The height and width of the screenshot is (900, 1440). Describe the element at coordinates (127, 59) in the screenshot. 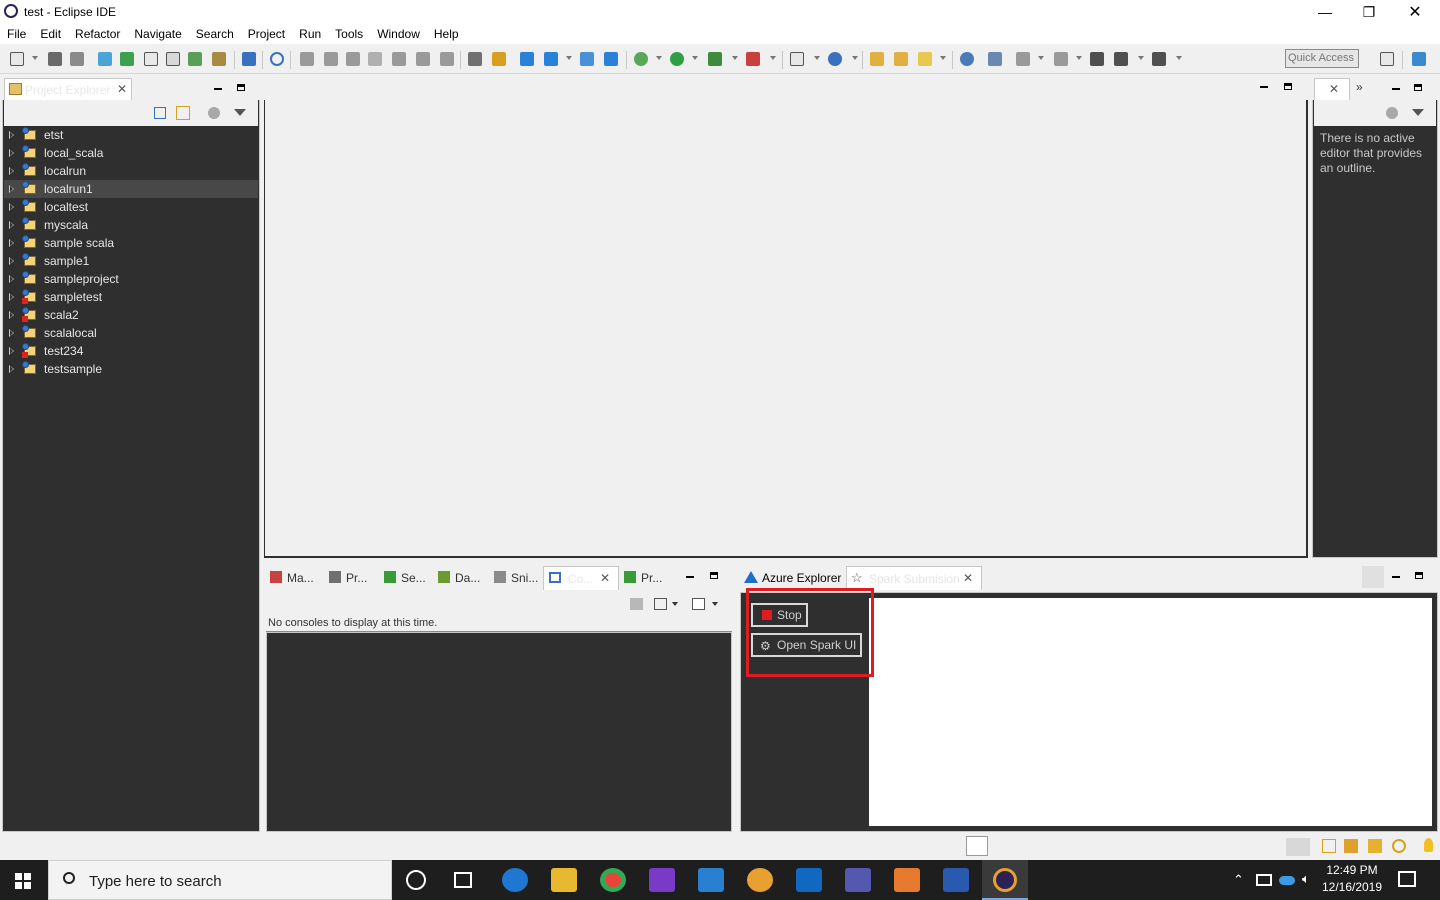

I see `hierarchy-icon` at that location.